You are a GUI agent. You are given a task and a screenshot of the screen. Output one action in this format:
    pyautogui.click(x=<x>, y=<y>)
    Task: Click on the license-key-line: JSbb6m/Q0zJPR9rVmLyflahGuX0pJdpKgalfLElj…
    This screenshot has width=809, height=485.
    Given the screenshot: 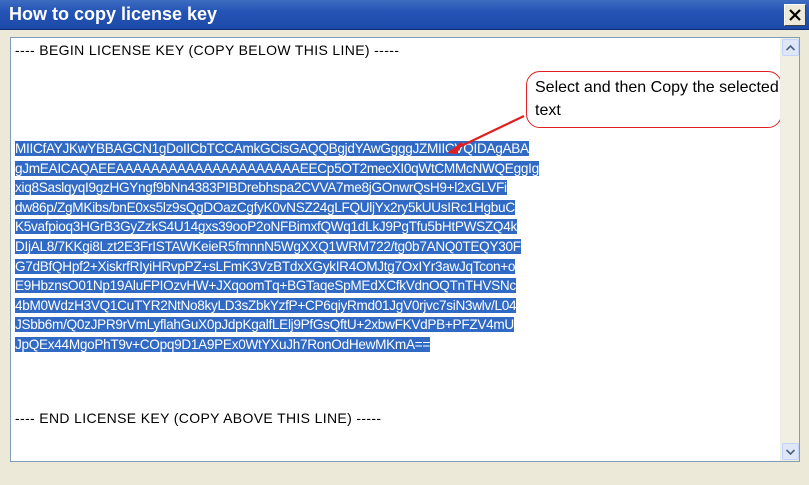 What is the action you would take?
    pyautogui.click(x=392, y=325)
    